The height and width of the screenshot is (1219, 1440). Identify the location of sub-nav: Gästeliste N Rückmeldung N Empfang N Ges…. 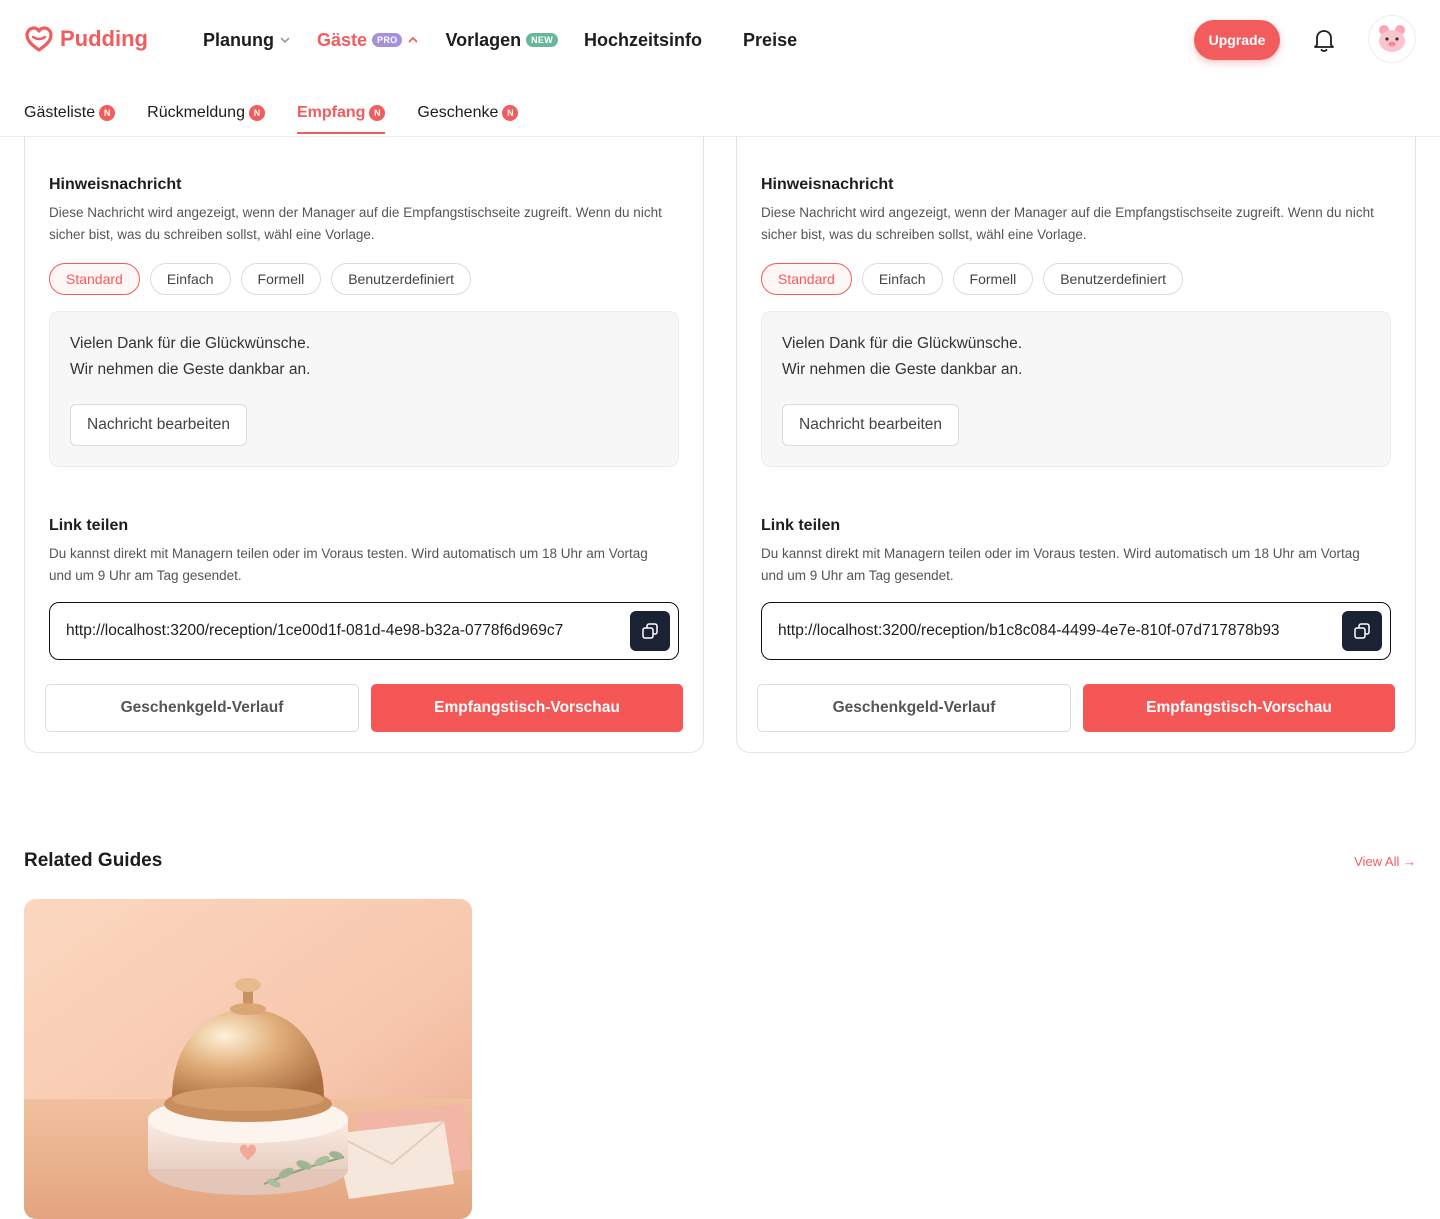
(287, 112).